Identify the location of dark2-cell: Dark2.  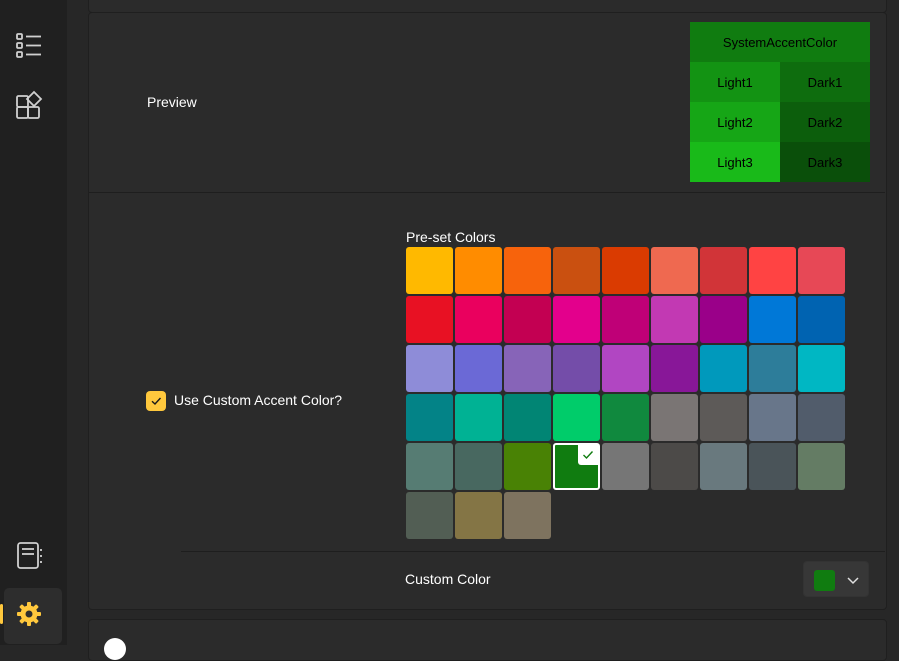
(825, 122).